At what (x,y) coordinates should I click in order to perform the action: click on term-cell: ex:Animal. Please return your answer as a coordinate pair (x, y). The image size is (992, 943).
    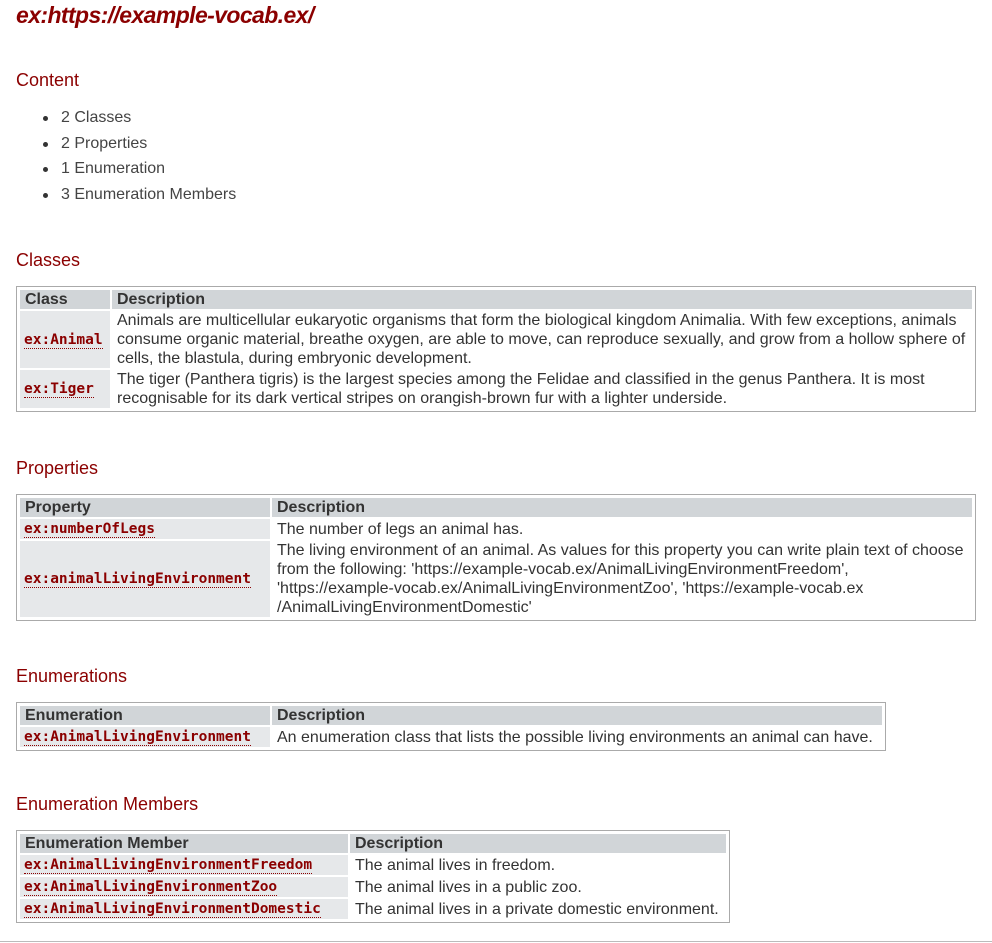
    Looking at the image, I should click on (65, 339).